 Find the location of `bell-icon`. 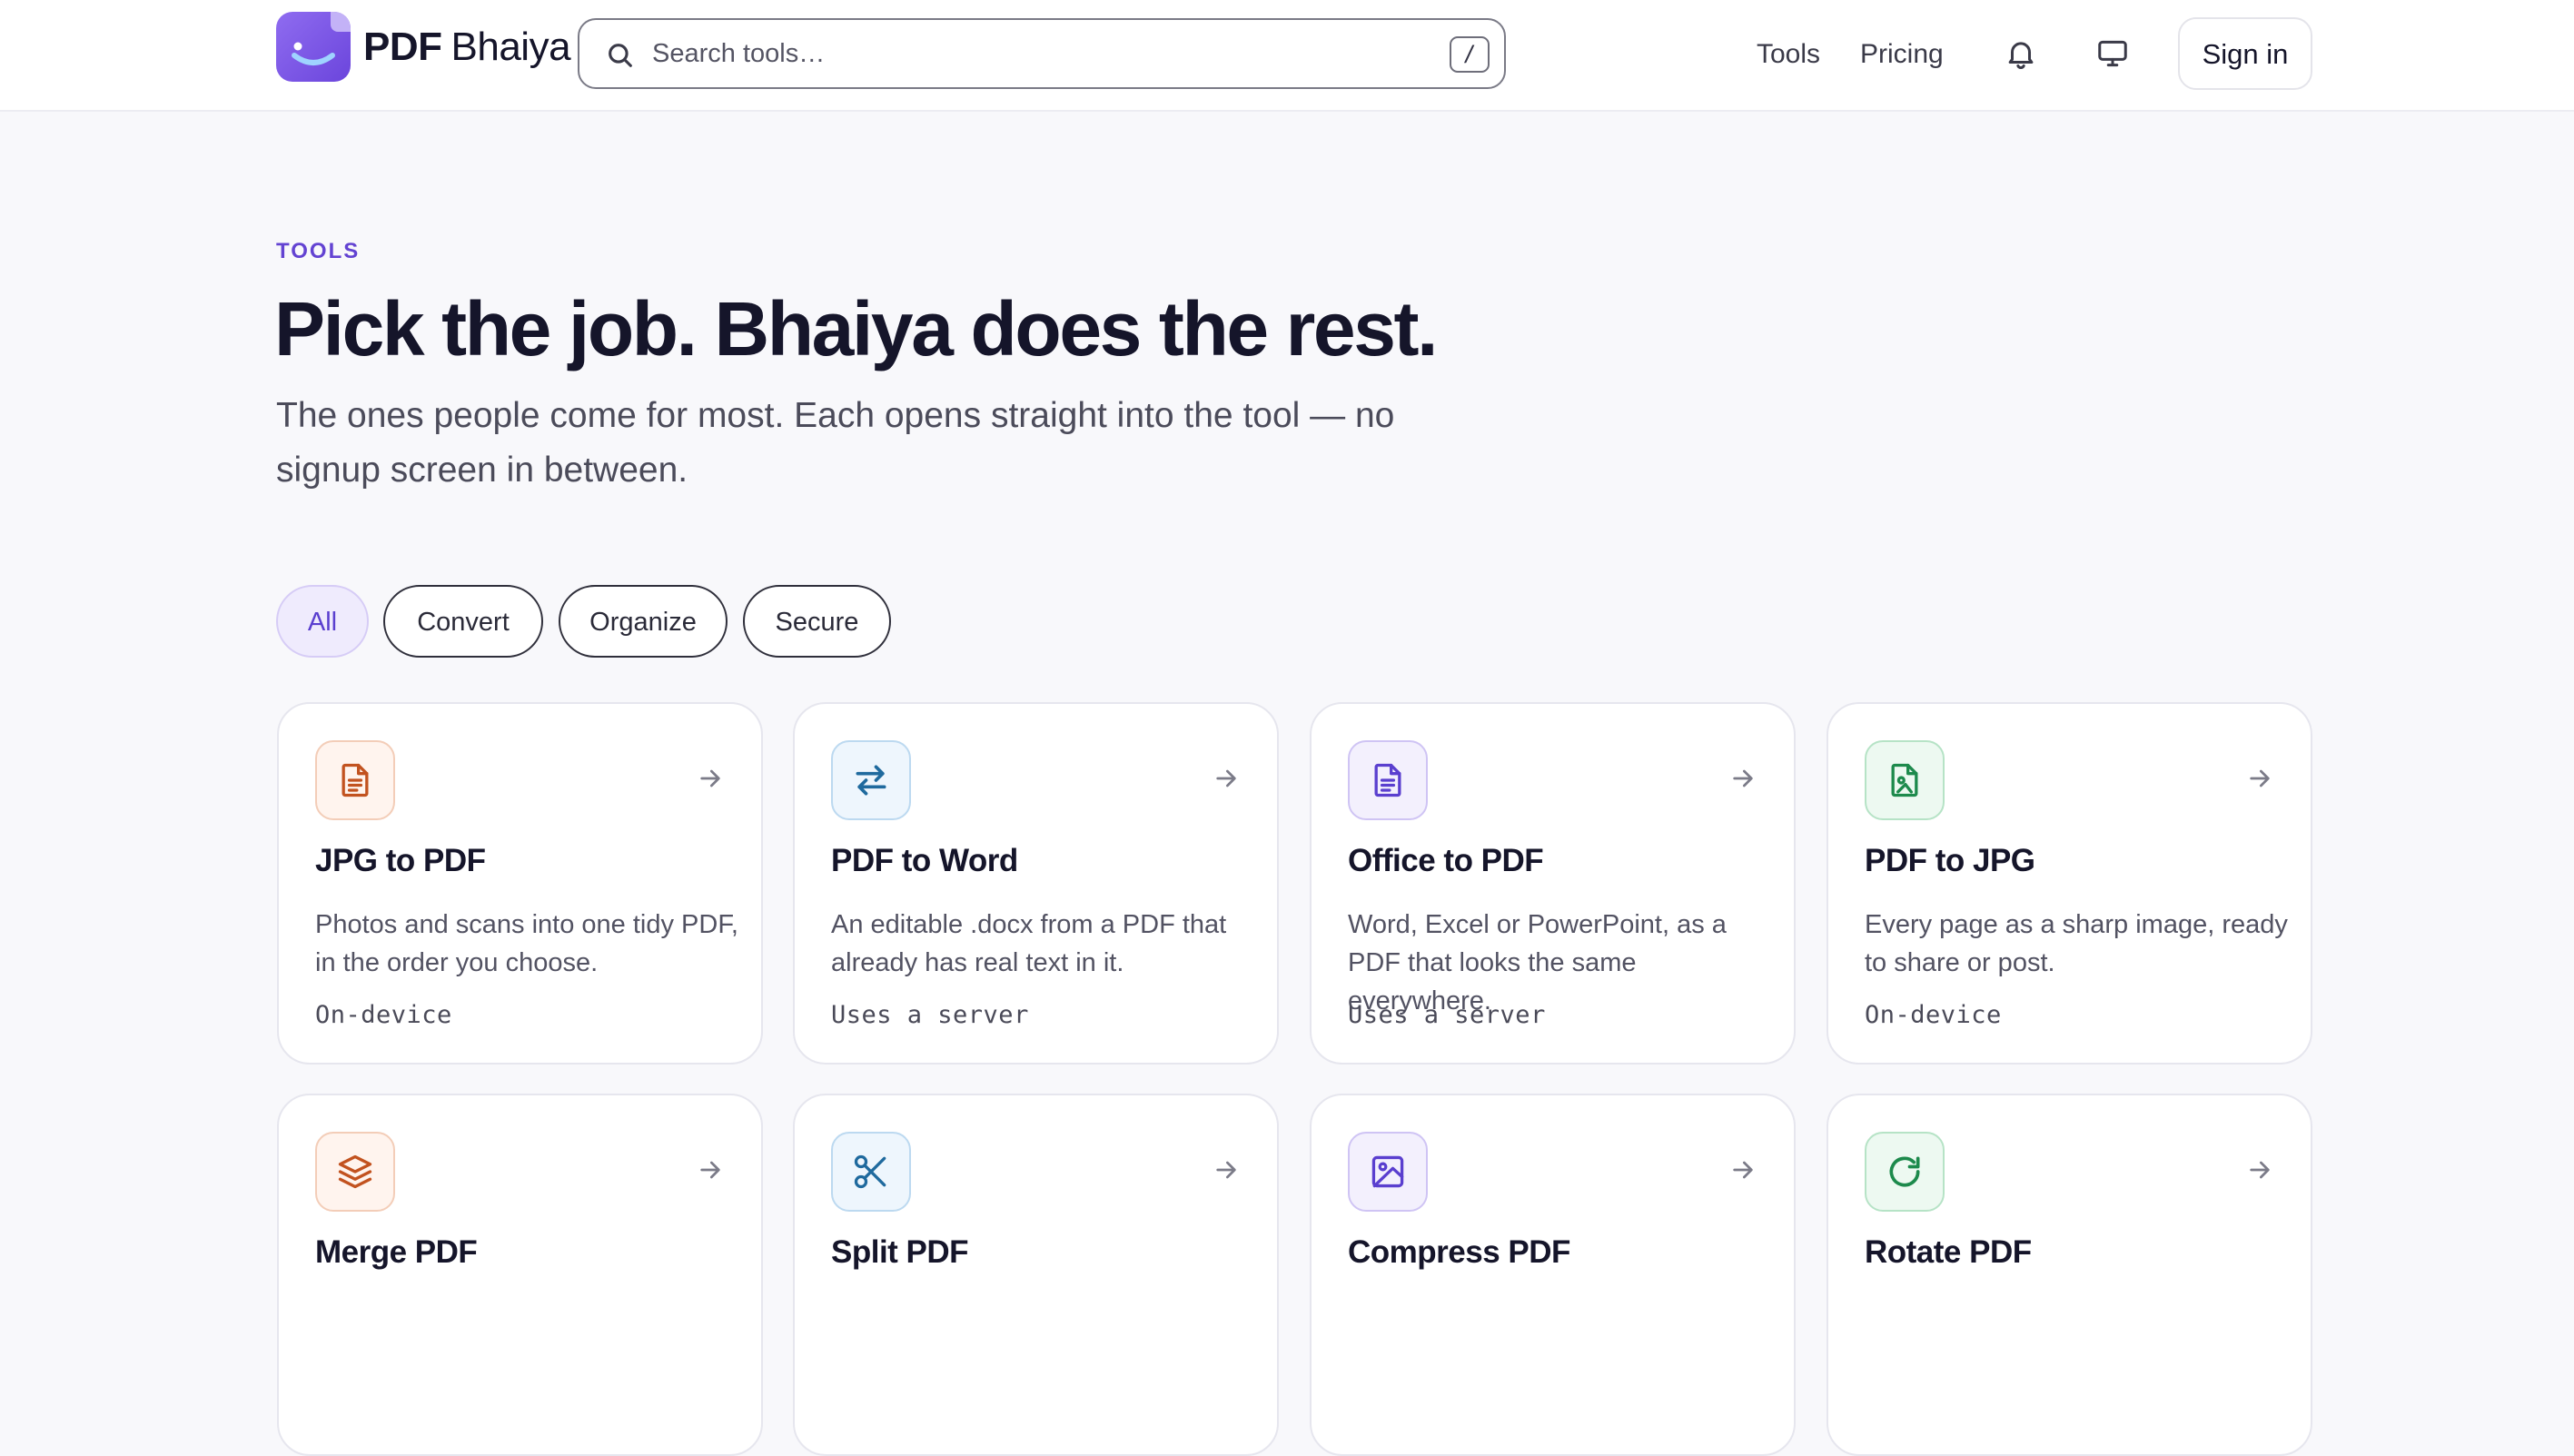

bell-icon is located at coordinates (2021, 54).